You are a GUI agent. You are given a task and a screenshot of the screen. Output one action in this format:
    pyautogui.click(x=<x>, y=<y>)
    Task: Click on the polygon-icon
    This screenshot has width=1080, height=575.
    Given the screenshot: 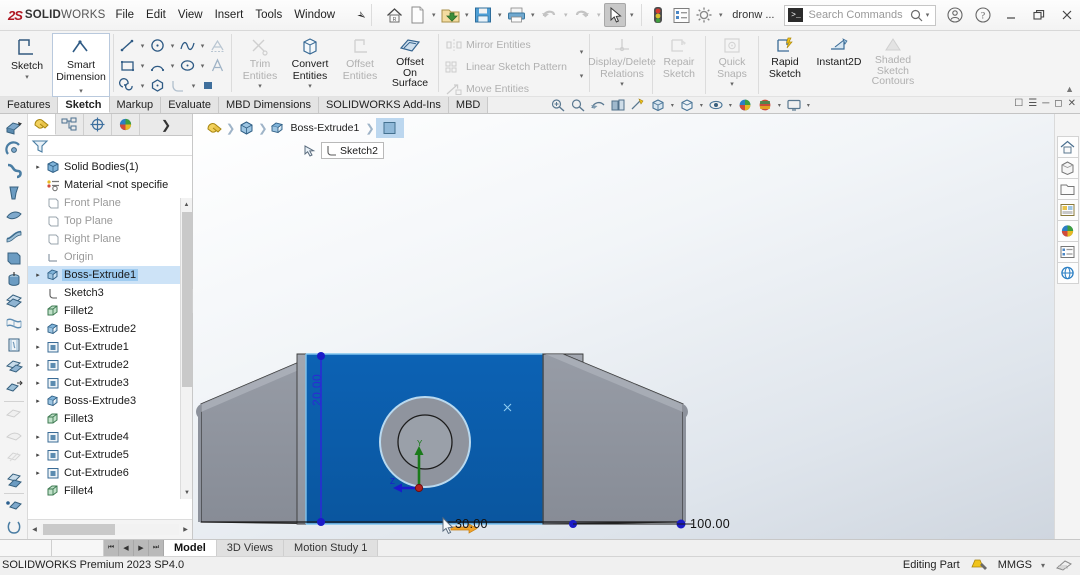 What is the action you would take?
    pyautogui.click(x=157, y=85)
    